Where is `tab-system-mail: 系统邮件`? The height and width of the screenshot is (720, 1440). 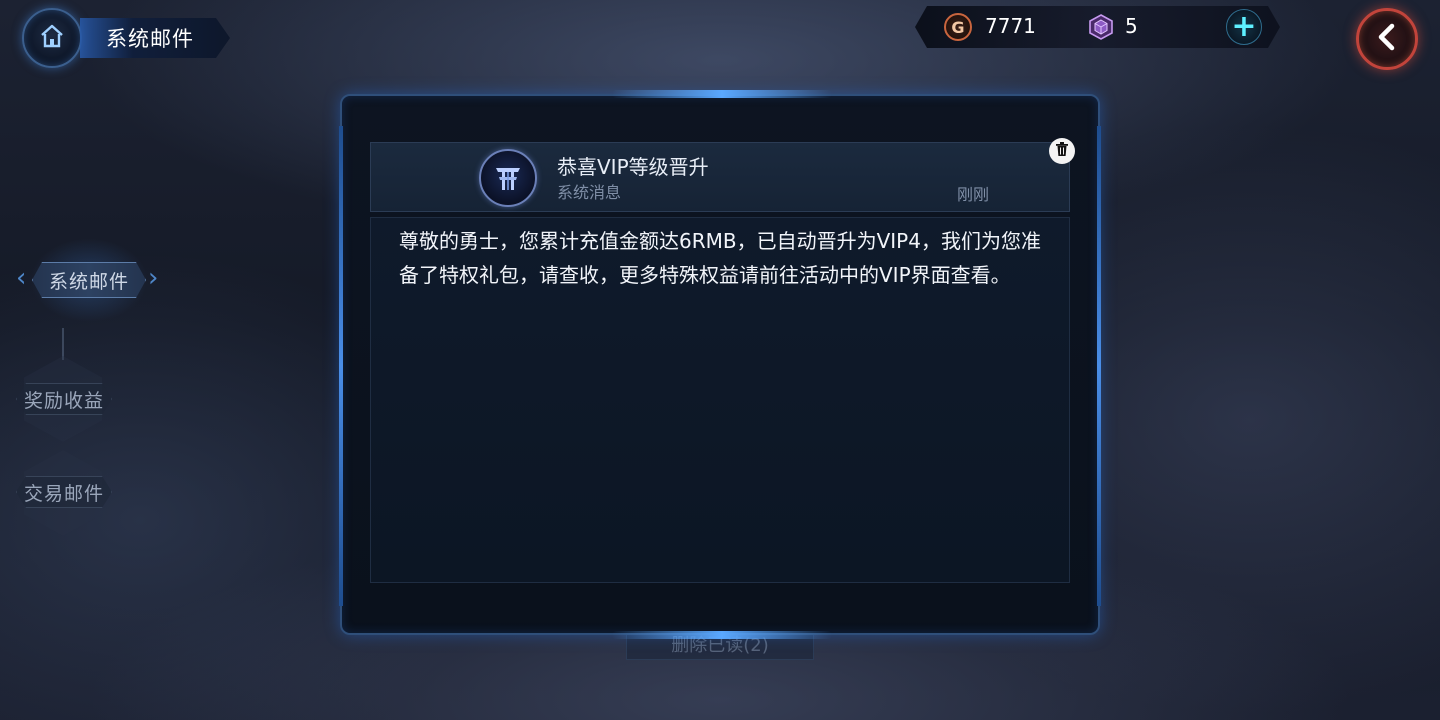 tab-system-mail: 系统邮件 is located at coordinates (89, 280).